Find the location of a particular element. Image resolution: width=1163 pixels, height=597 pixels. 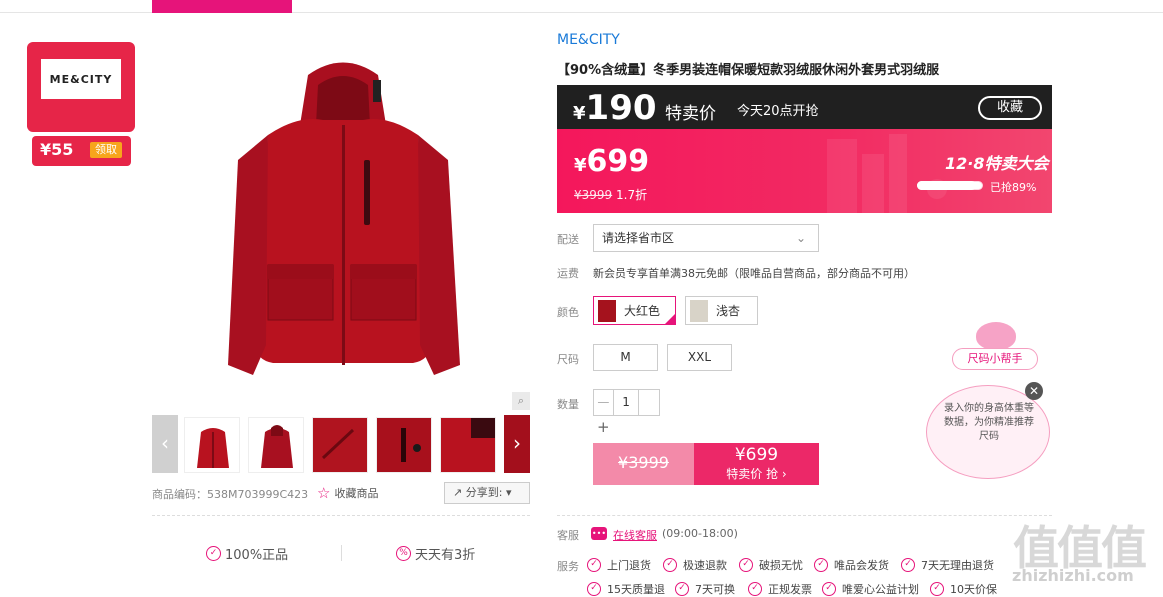

magnifier-icon: ⌕ is located at coordinates (521, 401).